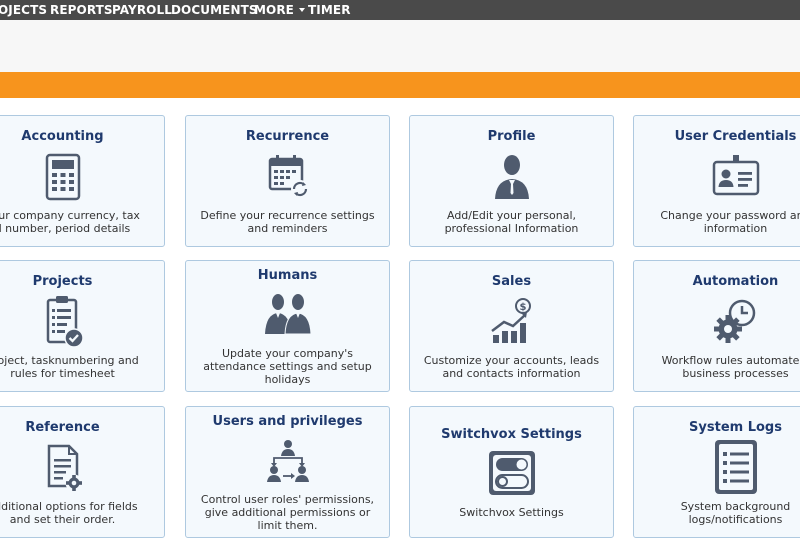 Image resolution: width=800 pixels, height=545 pixels. What do you see at coordinates (62, 427) in the screenshot?
I see `card-title: Reference` at bounding box center [62, 427].